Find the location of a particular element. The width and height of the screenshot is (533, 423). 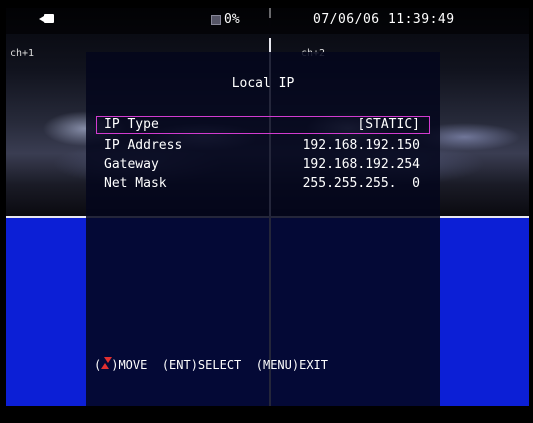

menu-row-value: 255.255.255. 0 is located at coordinates (361, 183).